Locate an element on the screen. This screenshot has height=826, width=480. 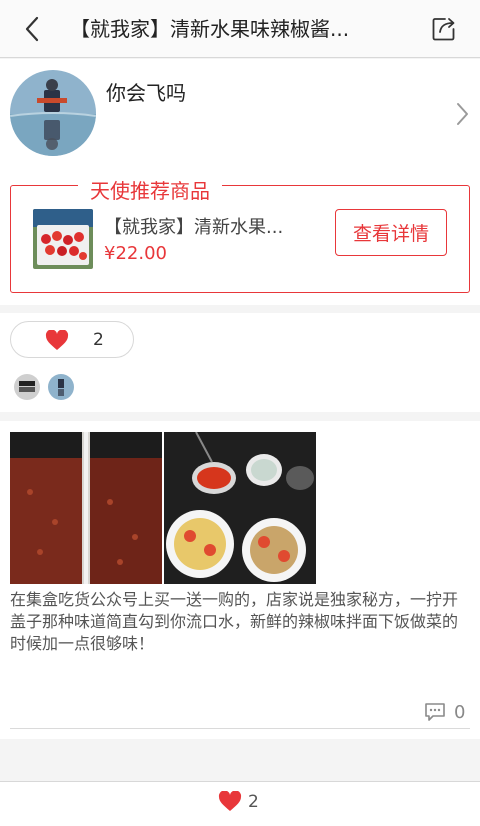
view-details-button: 查看详情 is located at coordinates (391, 232).